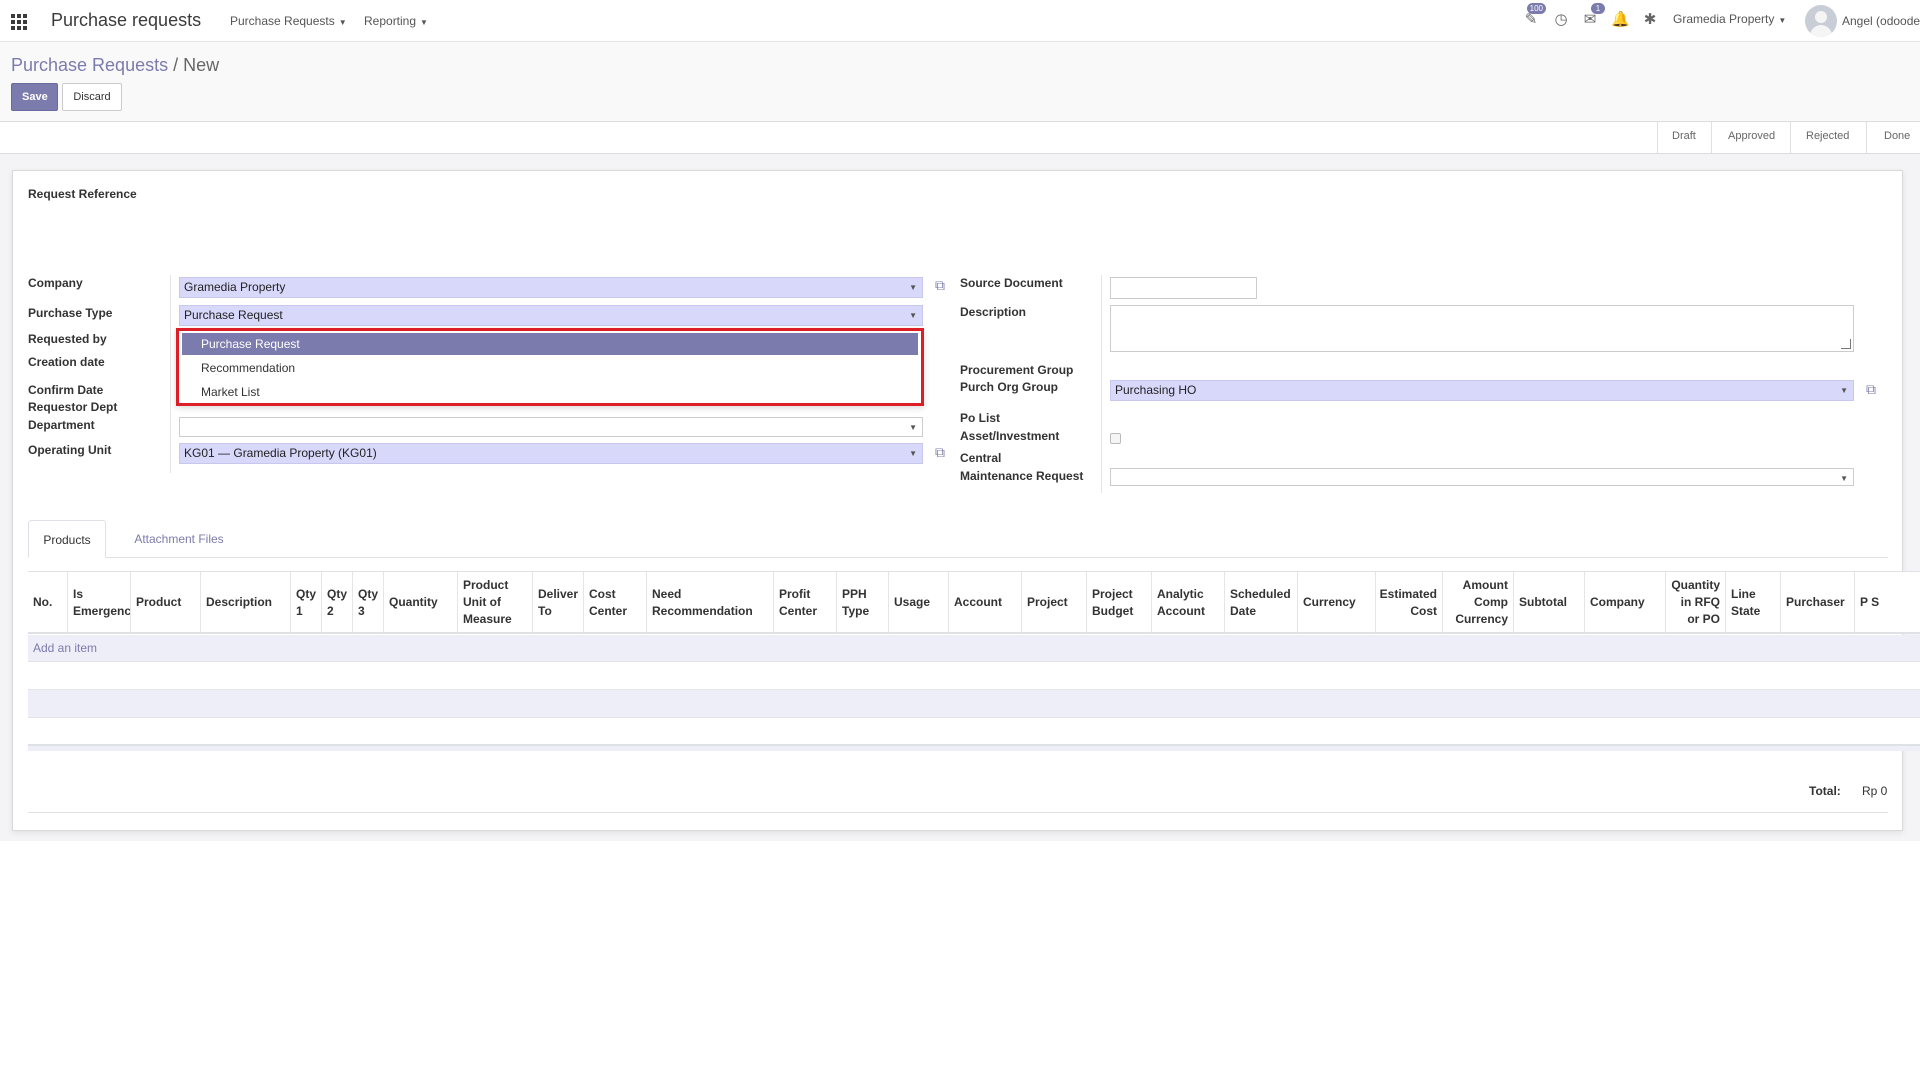 This screenshot has width=1920, height=1080. I want to click on procurement-group-label: Procurement Group, so click(1017, 370).